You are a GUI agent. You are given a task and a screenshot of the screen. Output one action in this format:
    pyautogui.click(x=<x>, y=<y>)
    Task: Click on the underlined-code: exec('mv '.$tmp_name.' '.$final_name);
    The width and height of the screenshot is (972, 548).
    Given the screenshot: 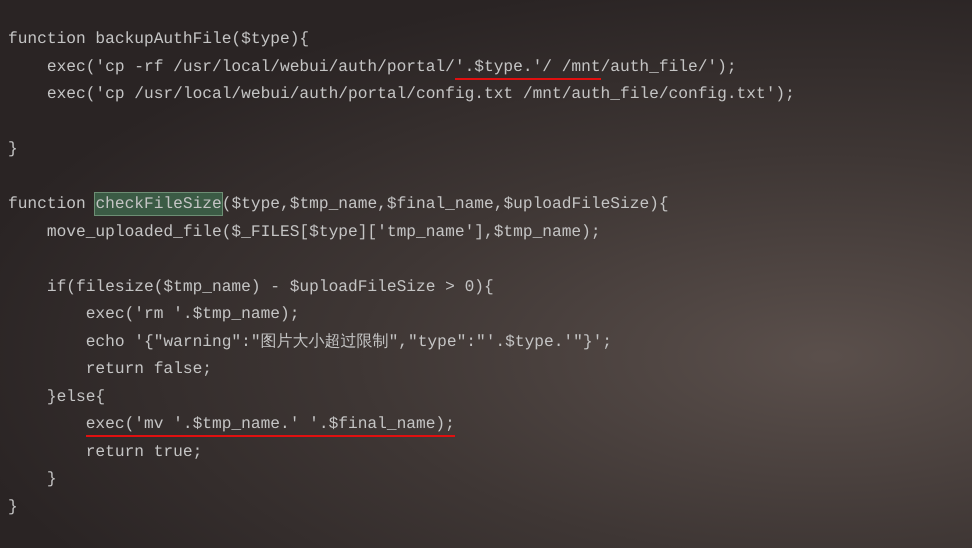 What is the action you would take?
    pyautogui.click(x=270, y=425)
    